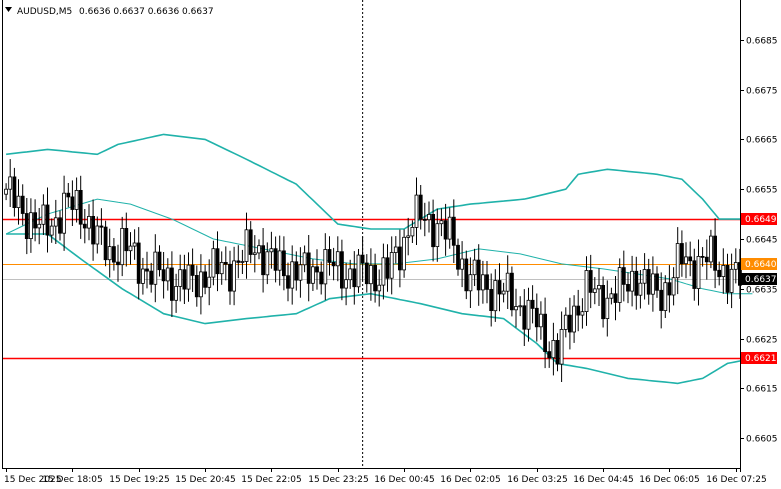  I want to click on x-tick-label: 15 Dec 18:05, so click(72, 480).